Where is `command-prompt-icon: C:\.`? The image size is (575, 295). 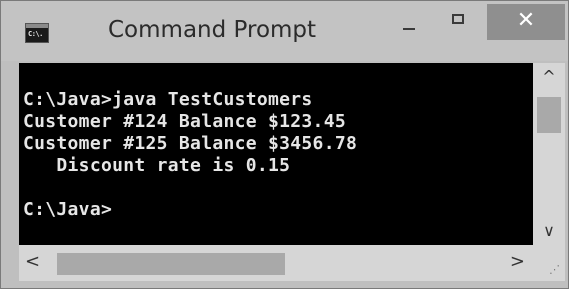 command-prompt-icon: C:\. is located at coordinates (37, 33).